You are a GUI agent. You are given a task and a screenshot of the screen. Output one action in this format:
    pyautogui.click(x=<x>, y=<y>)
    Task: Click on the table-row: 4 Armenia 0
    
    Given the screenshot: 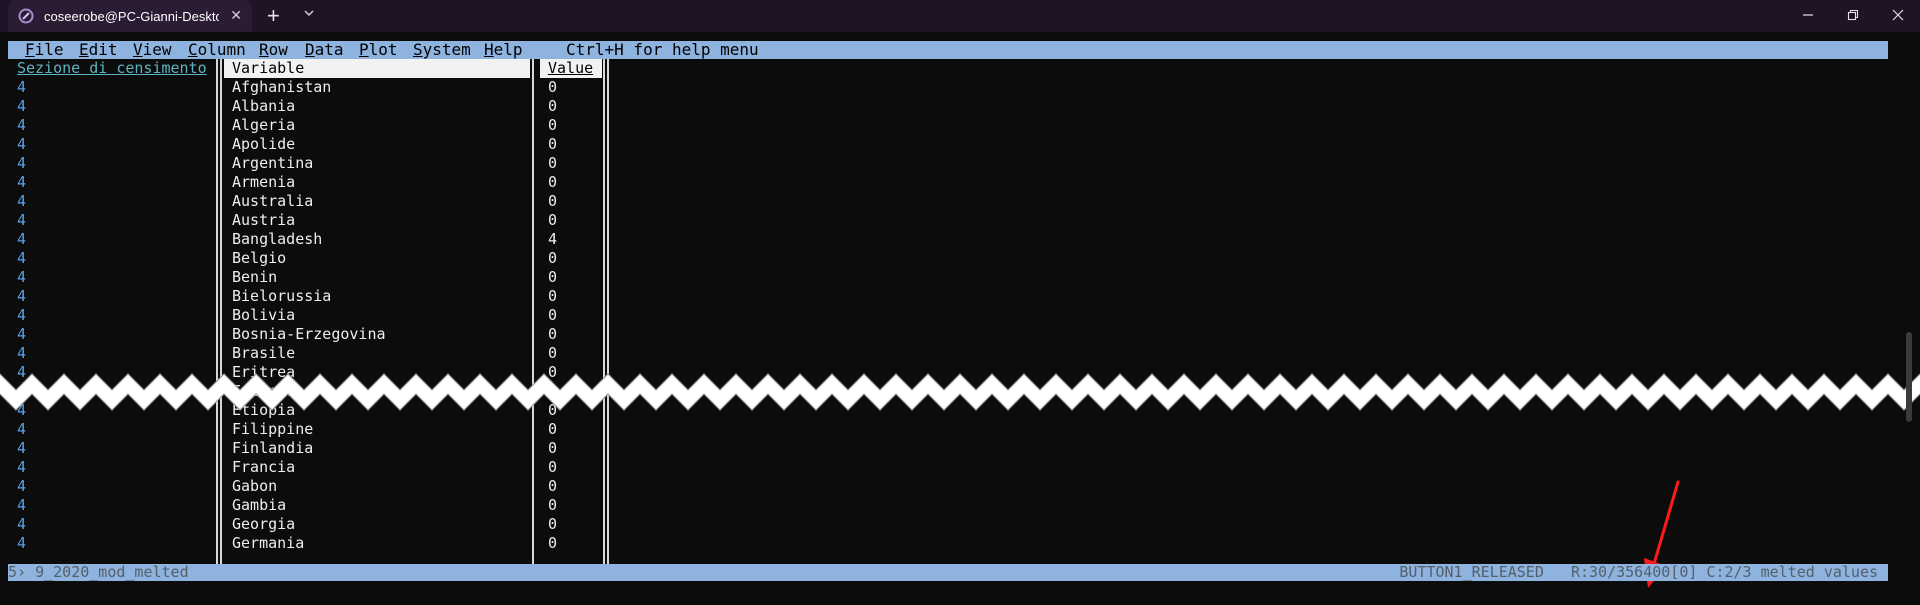 What is the action you would take?
    pyautogui.click(x=960, y=182)
    